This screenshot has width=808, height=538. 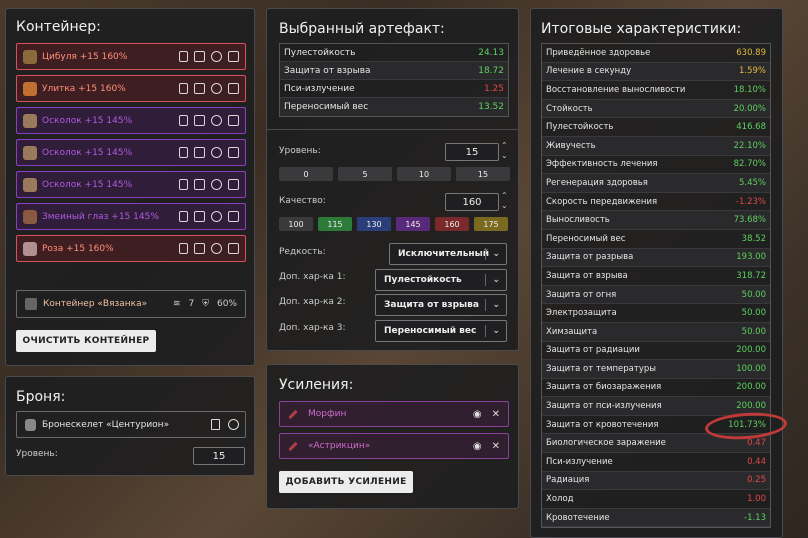 What do you see at coordinates (30, 152) in the screenshot?
I see `artifact-icon` at bounding box center [30, 152].